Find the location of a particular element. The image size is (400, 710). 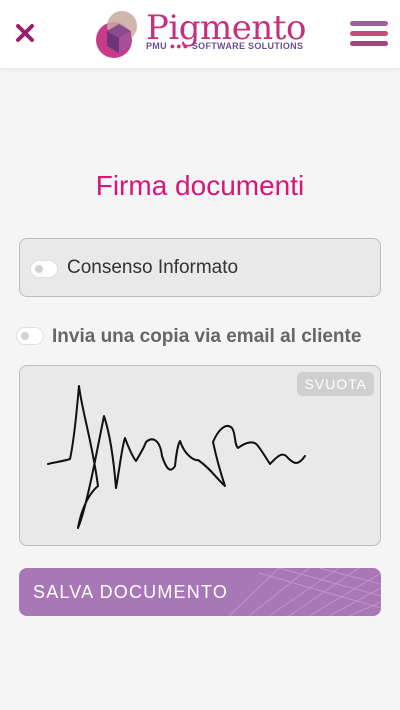

close-icon is located at coordinates (25, 33).